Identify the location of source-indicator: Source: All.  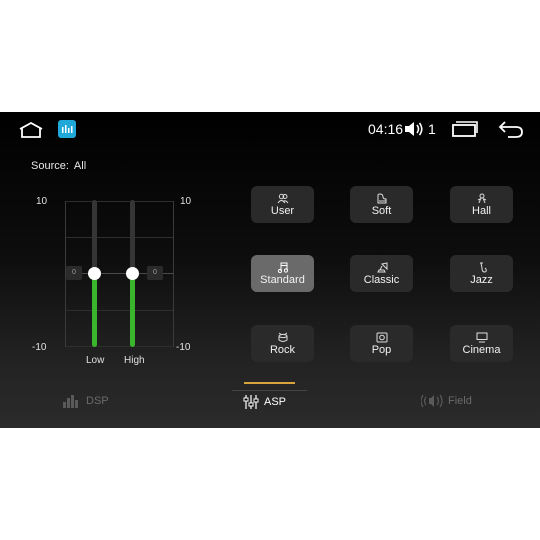
(61, 166).